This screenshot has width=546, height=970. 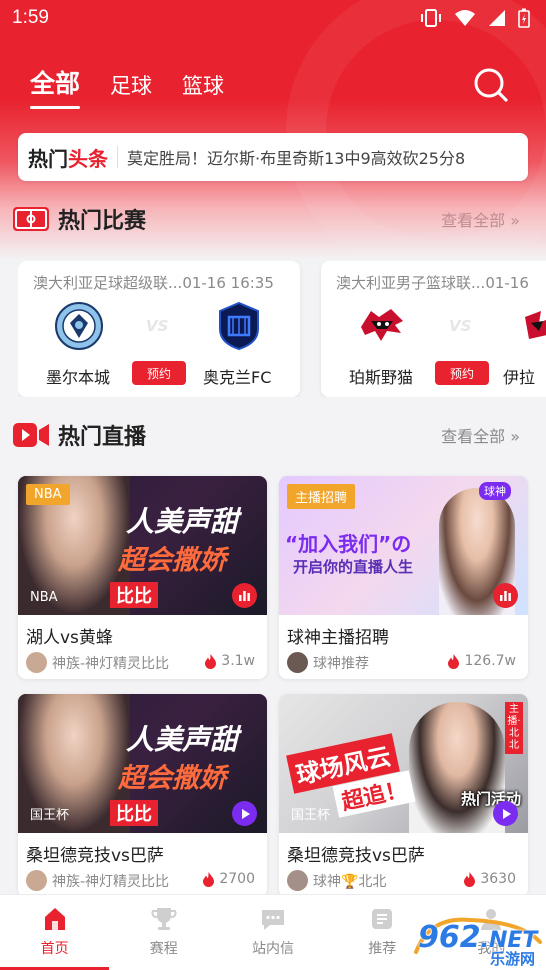 I want to click on tab-basketball: 篮球, so click(x=203, y=85).